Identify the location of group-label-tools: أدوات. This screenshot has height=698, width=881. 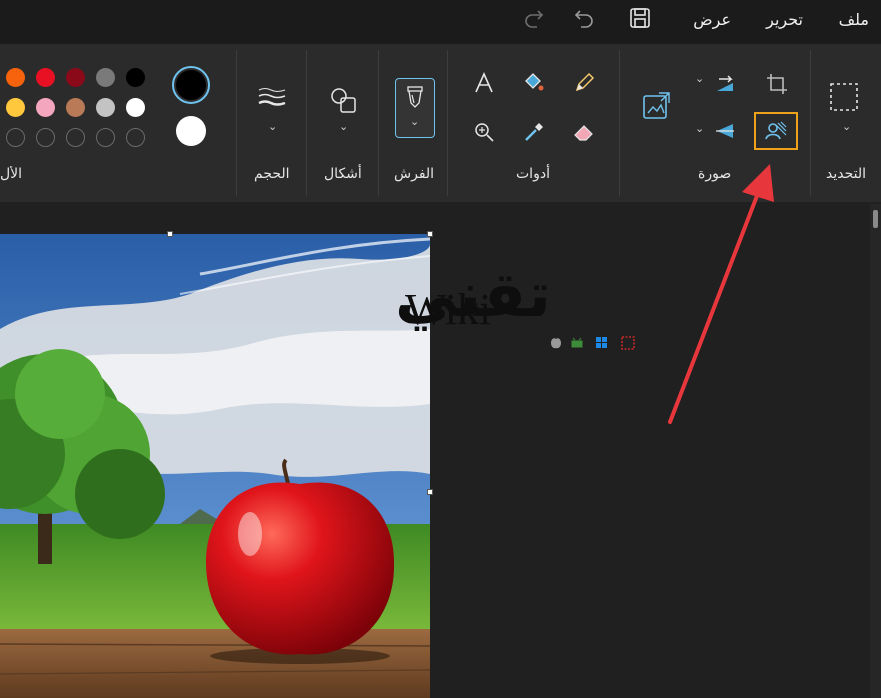
(533, 174).